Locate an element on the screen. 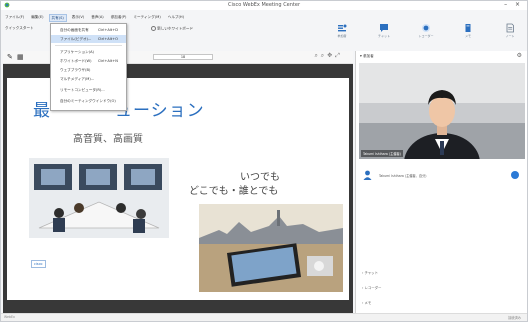 This screenshot has height=322, width=528. menu-item-meeting-window: 自分のミーティングウインドウ(O) is located at coordinates (88, 101).